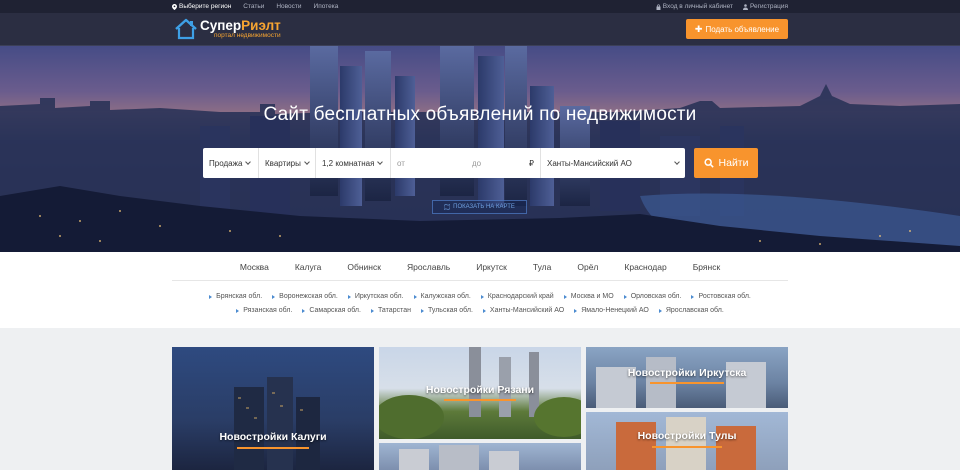  I want to click on city-link-moscow: Москва, so click(254, 267).